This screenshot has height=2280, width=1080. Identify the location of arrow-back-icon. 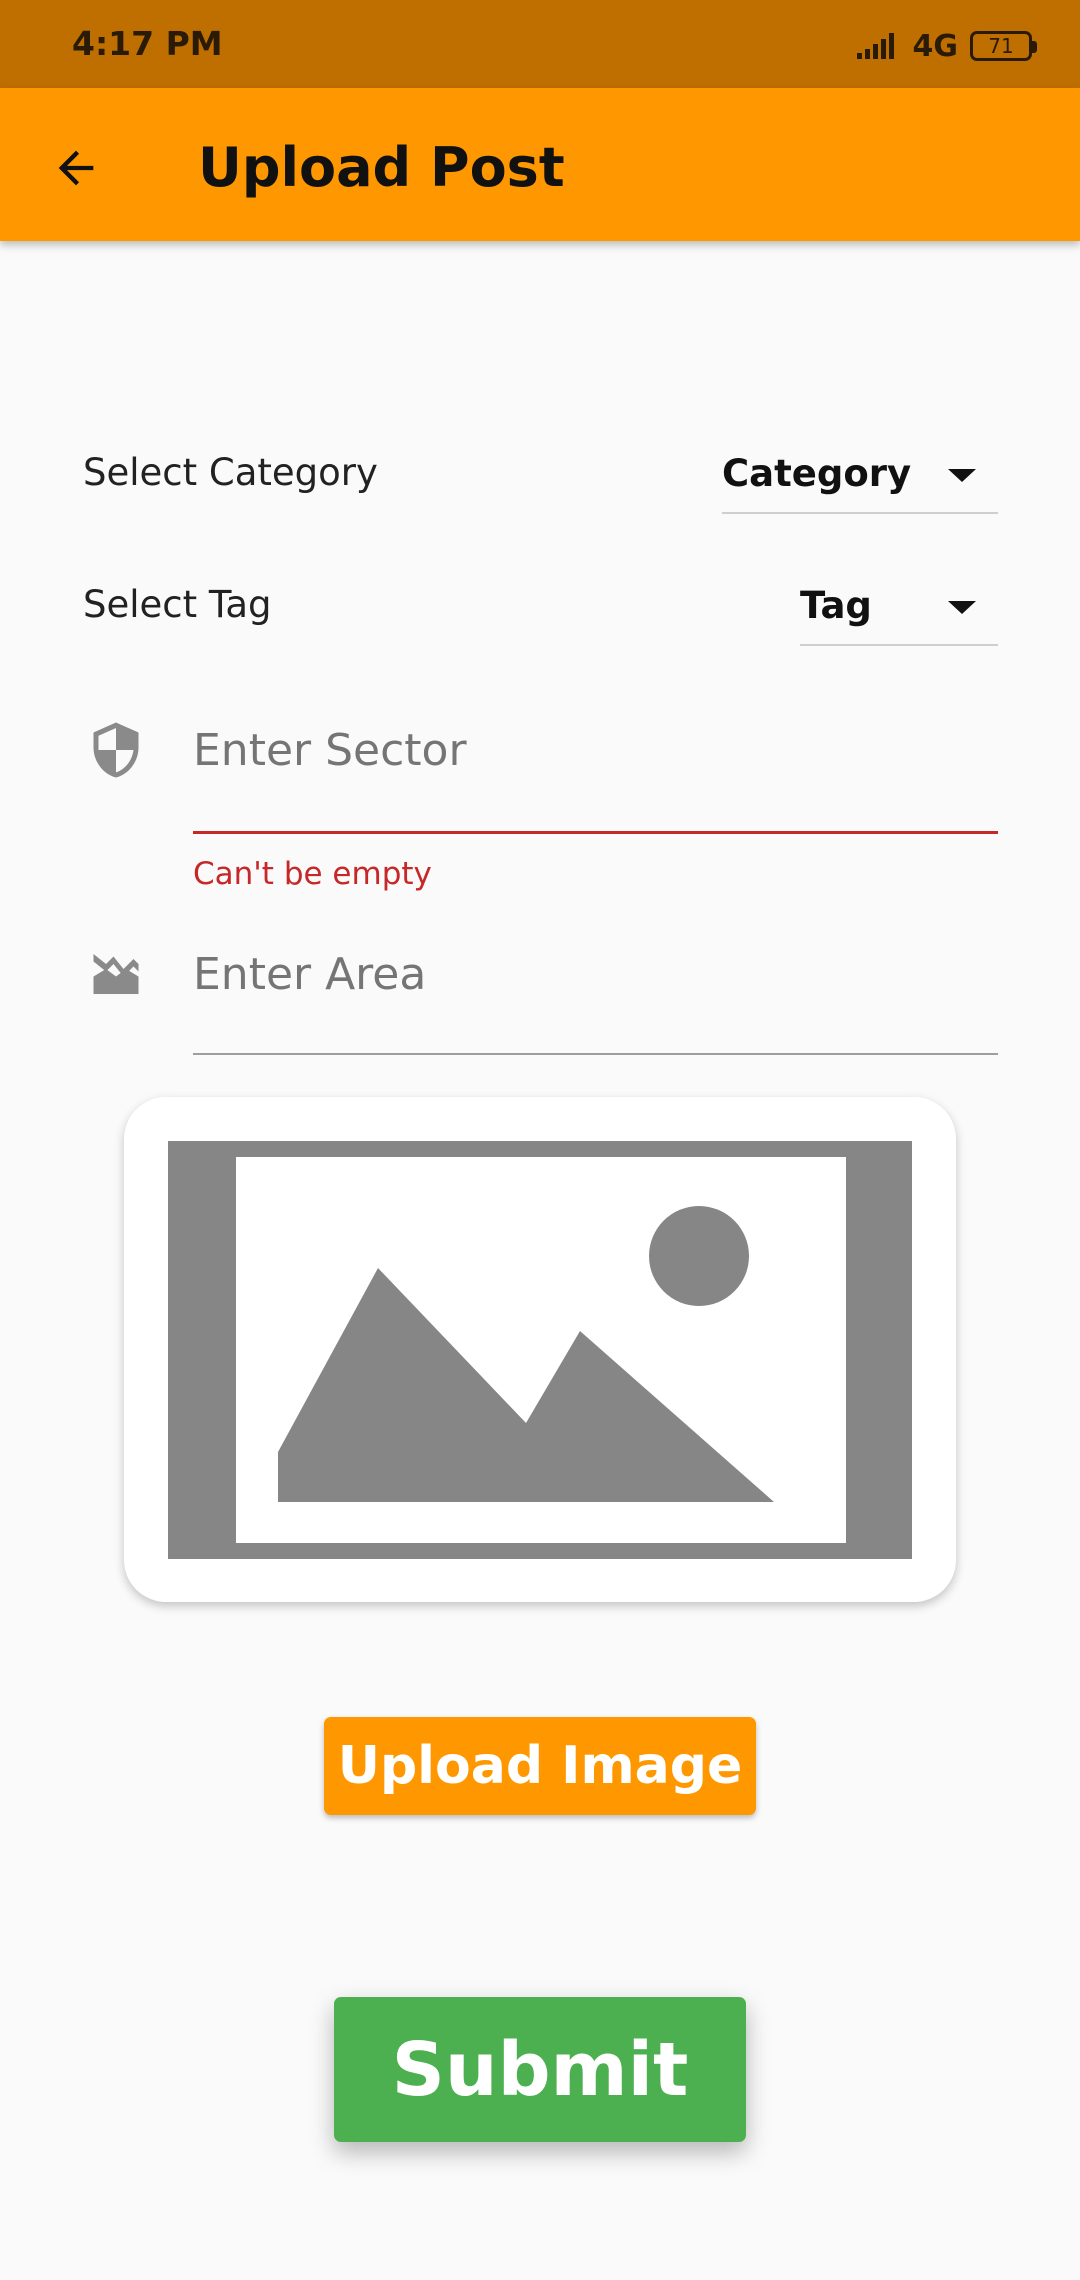
(76, 168).